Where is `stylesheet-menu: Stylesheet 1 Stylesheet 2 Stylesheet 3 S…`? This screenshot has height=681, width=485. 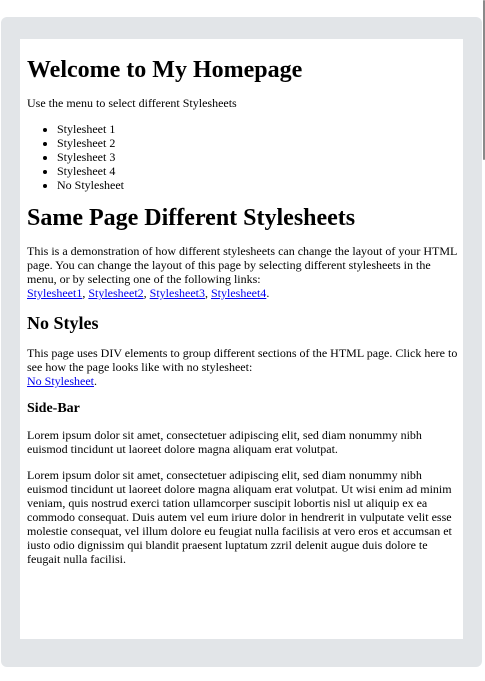
stylesheet-menu: Stylesheet 1 Stylesheet 2 Stylesheet 3 S… is located at coordinates (243, 157).